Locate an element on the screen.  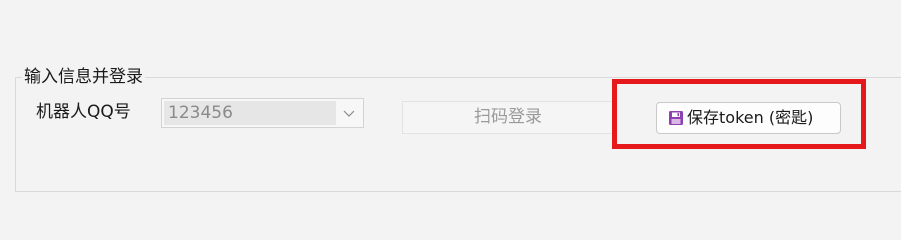
chevron-down-icon is located at coordinates (349, 113).